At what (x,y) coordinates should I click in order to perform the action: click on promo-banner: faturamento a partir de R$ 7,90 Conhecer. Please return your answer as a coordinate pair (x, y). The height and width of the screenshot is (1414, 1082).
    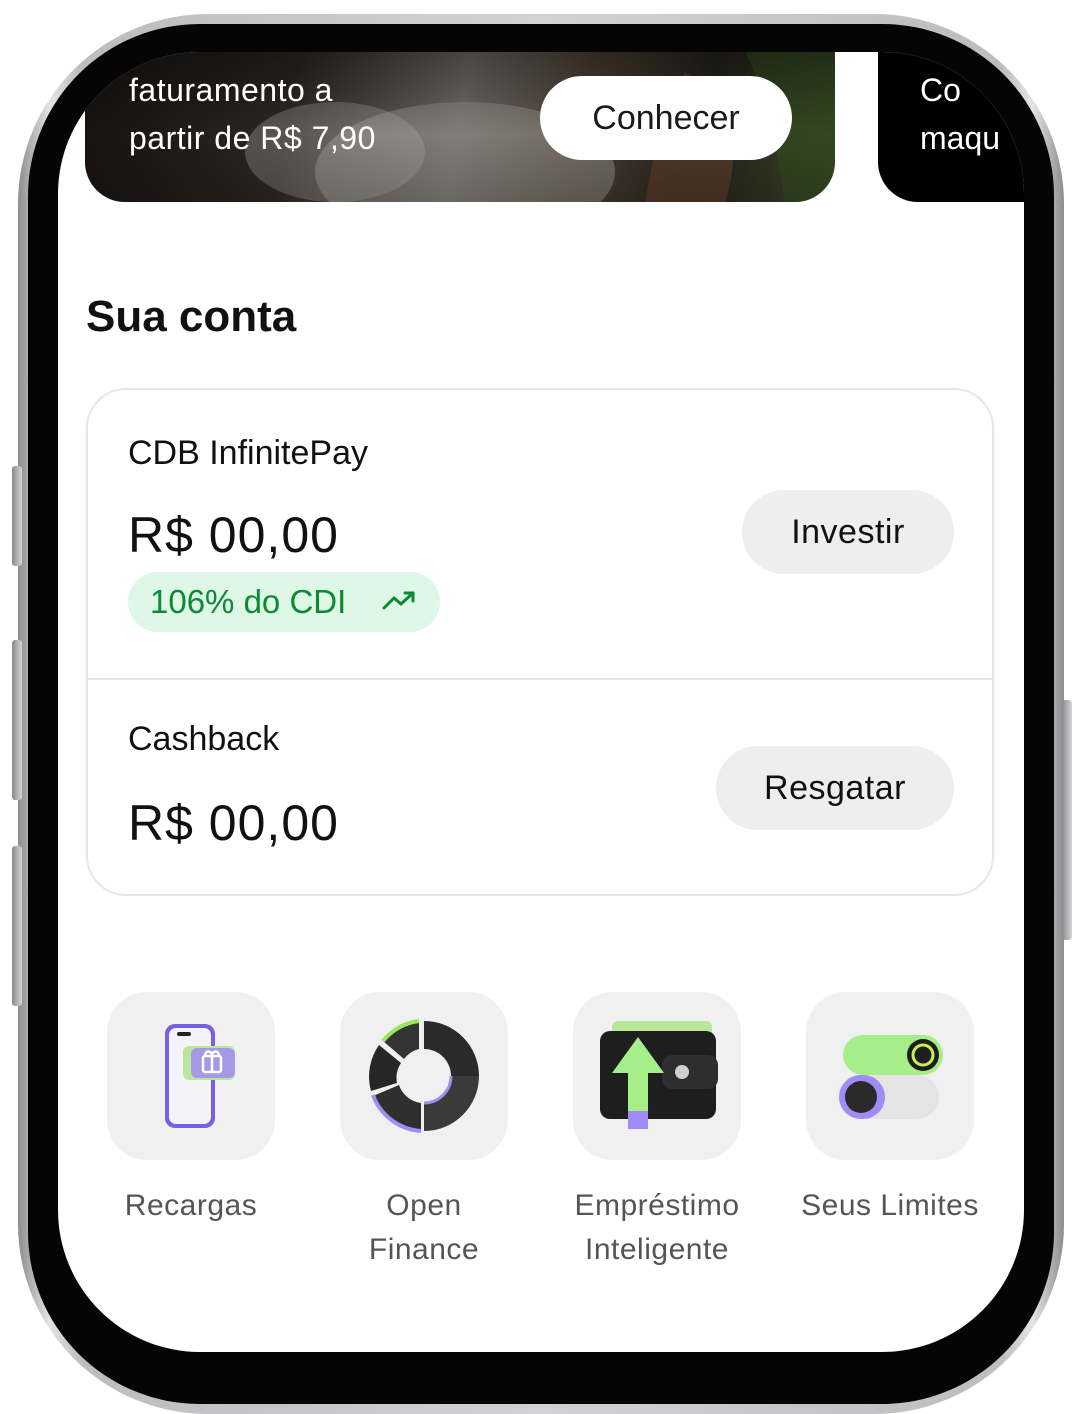
    Looking at the image, I should click on (460, 127).